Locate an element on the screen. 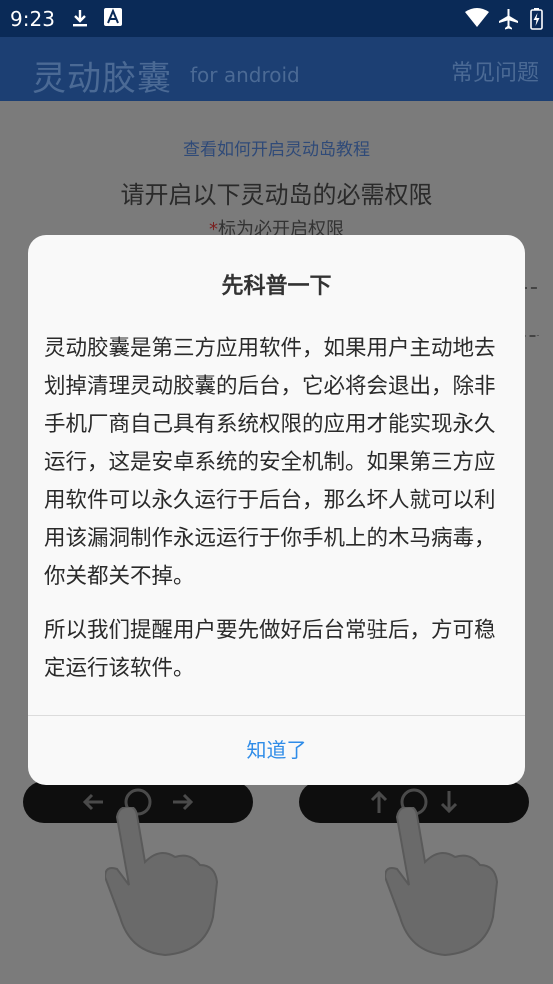 Image resolution: width=553 pixels, height=984 pixels. wifi-icon is located at coordinates (477, 20).